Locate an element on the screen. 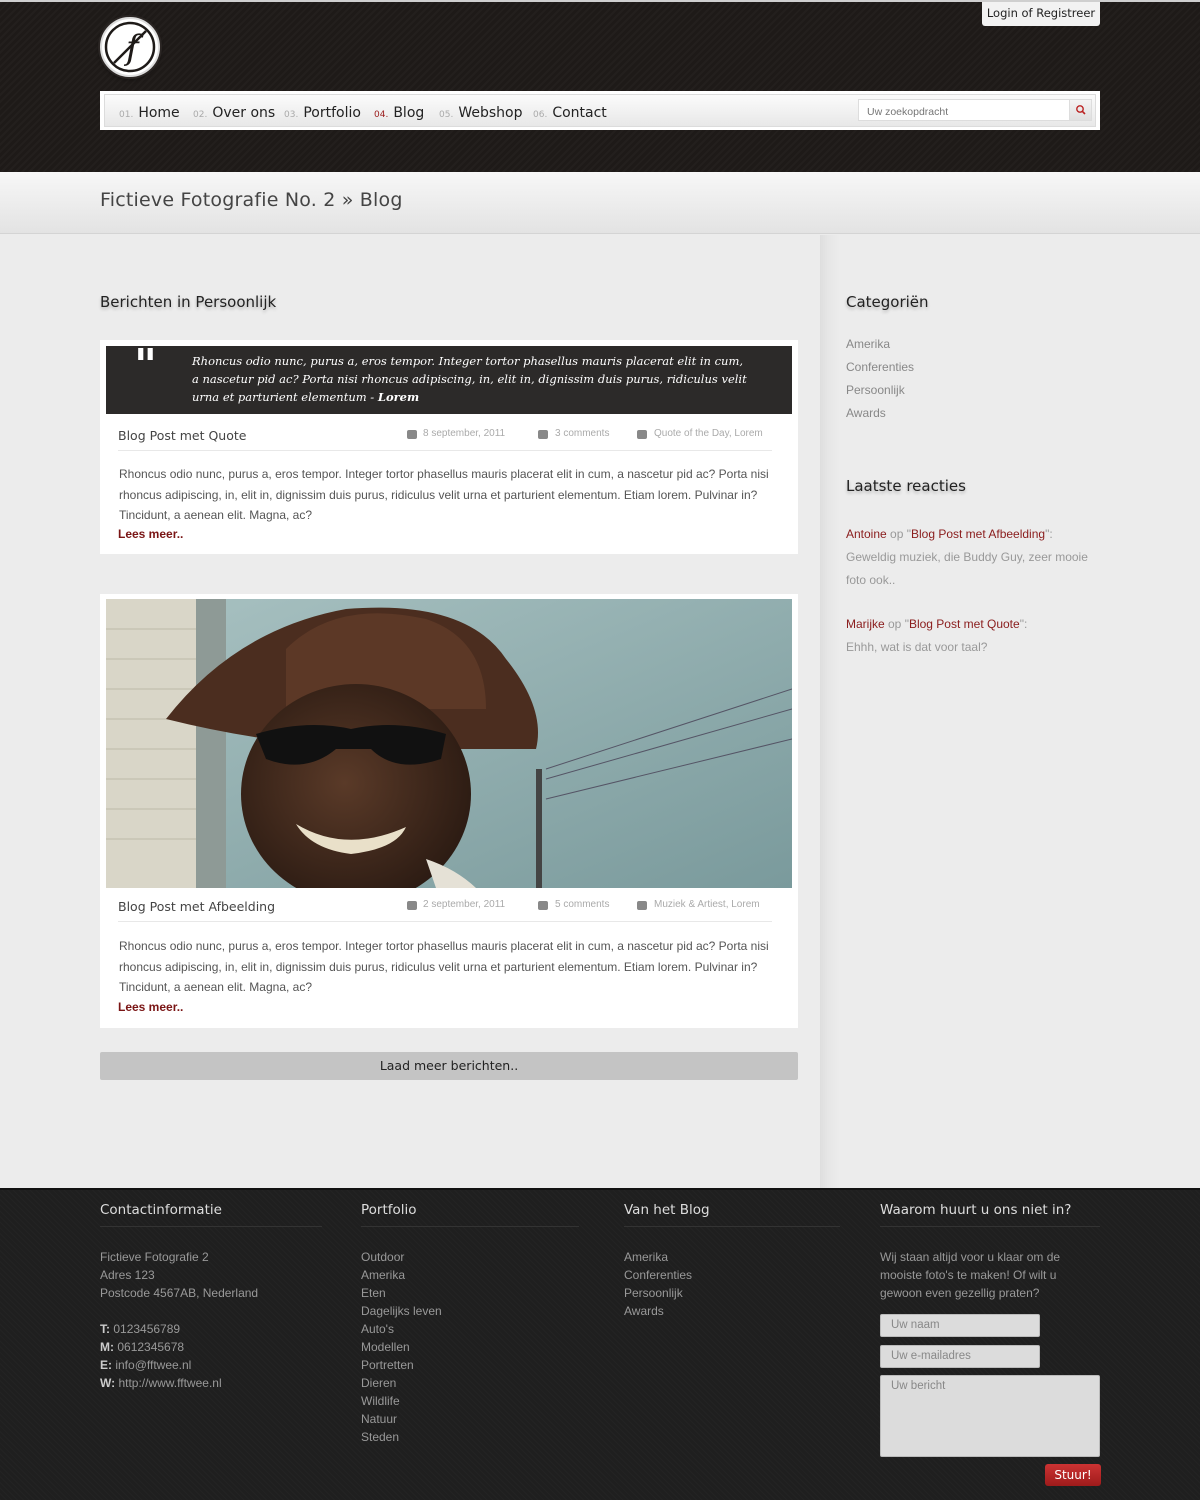 This screenshot has width=1200, height=1500. submit-button: Stuur! is located at coordinates (1073, 1475).